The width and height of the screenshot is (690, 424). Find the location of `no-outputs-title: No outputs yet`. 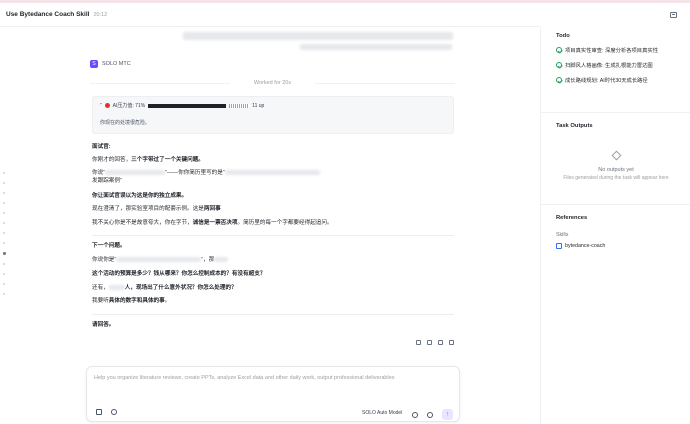

no-outputs-title: No outputs yet is located at coordinates (616, 170).